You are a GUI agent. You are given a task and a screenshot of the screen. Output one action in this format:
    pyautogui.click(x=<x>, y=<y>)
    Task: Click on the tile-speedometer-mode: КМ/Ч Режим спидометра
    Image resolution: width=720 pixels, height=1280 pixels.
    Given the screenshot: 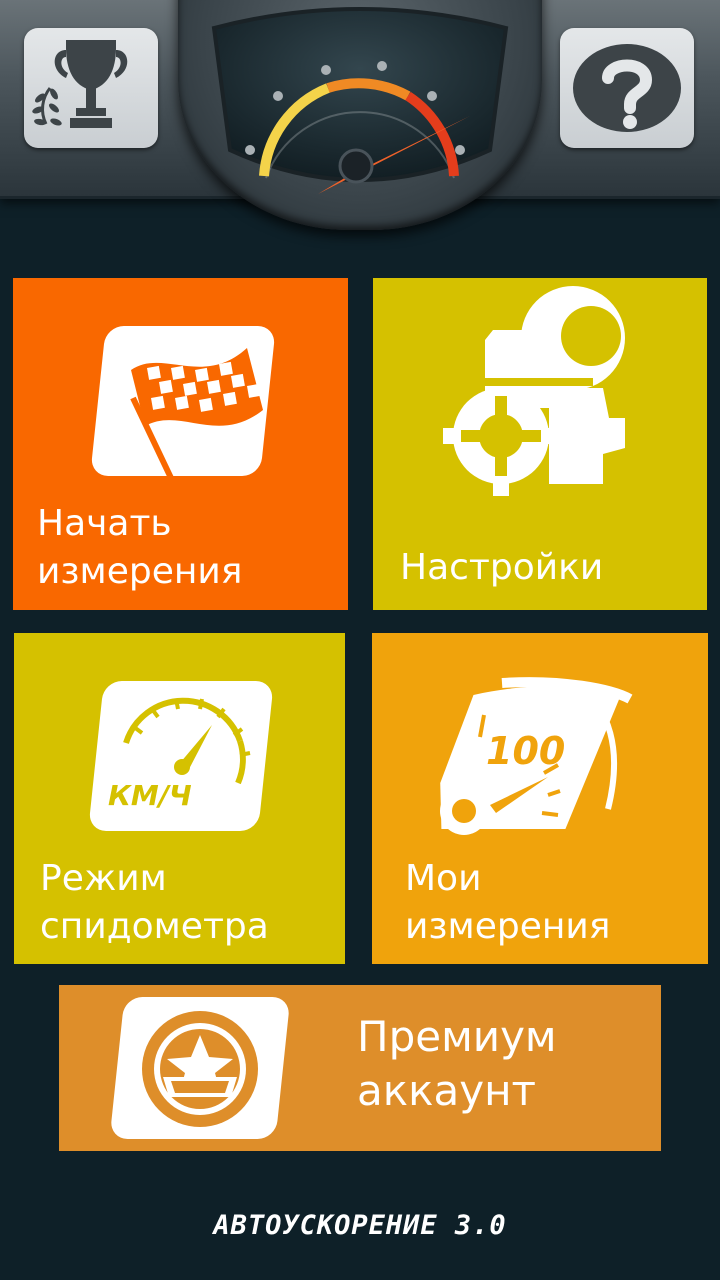 What is the action you would take?
    pyautogui.click(x=179, y=798)
    